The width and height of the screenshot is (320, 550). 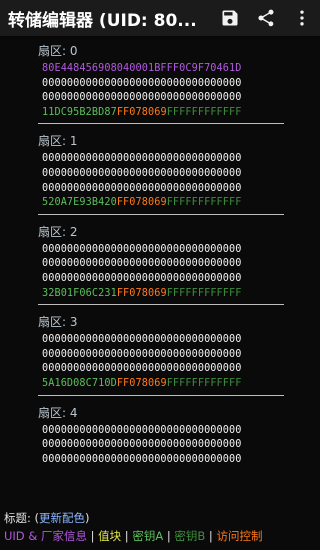 I want to click on share-icon, so click(x=266, y=18).